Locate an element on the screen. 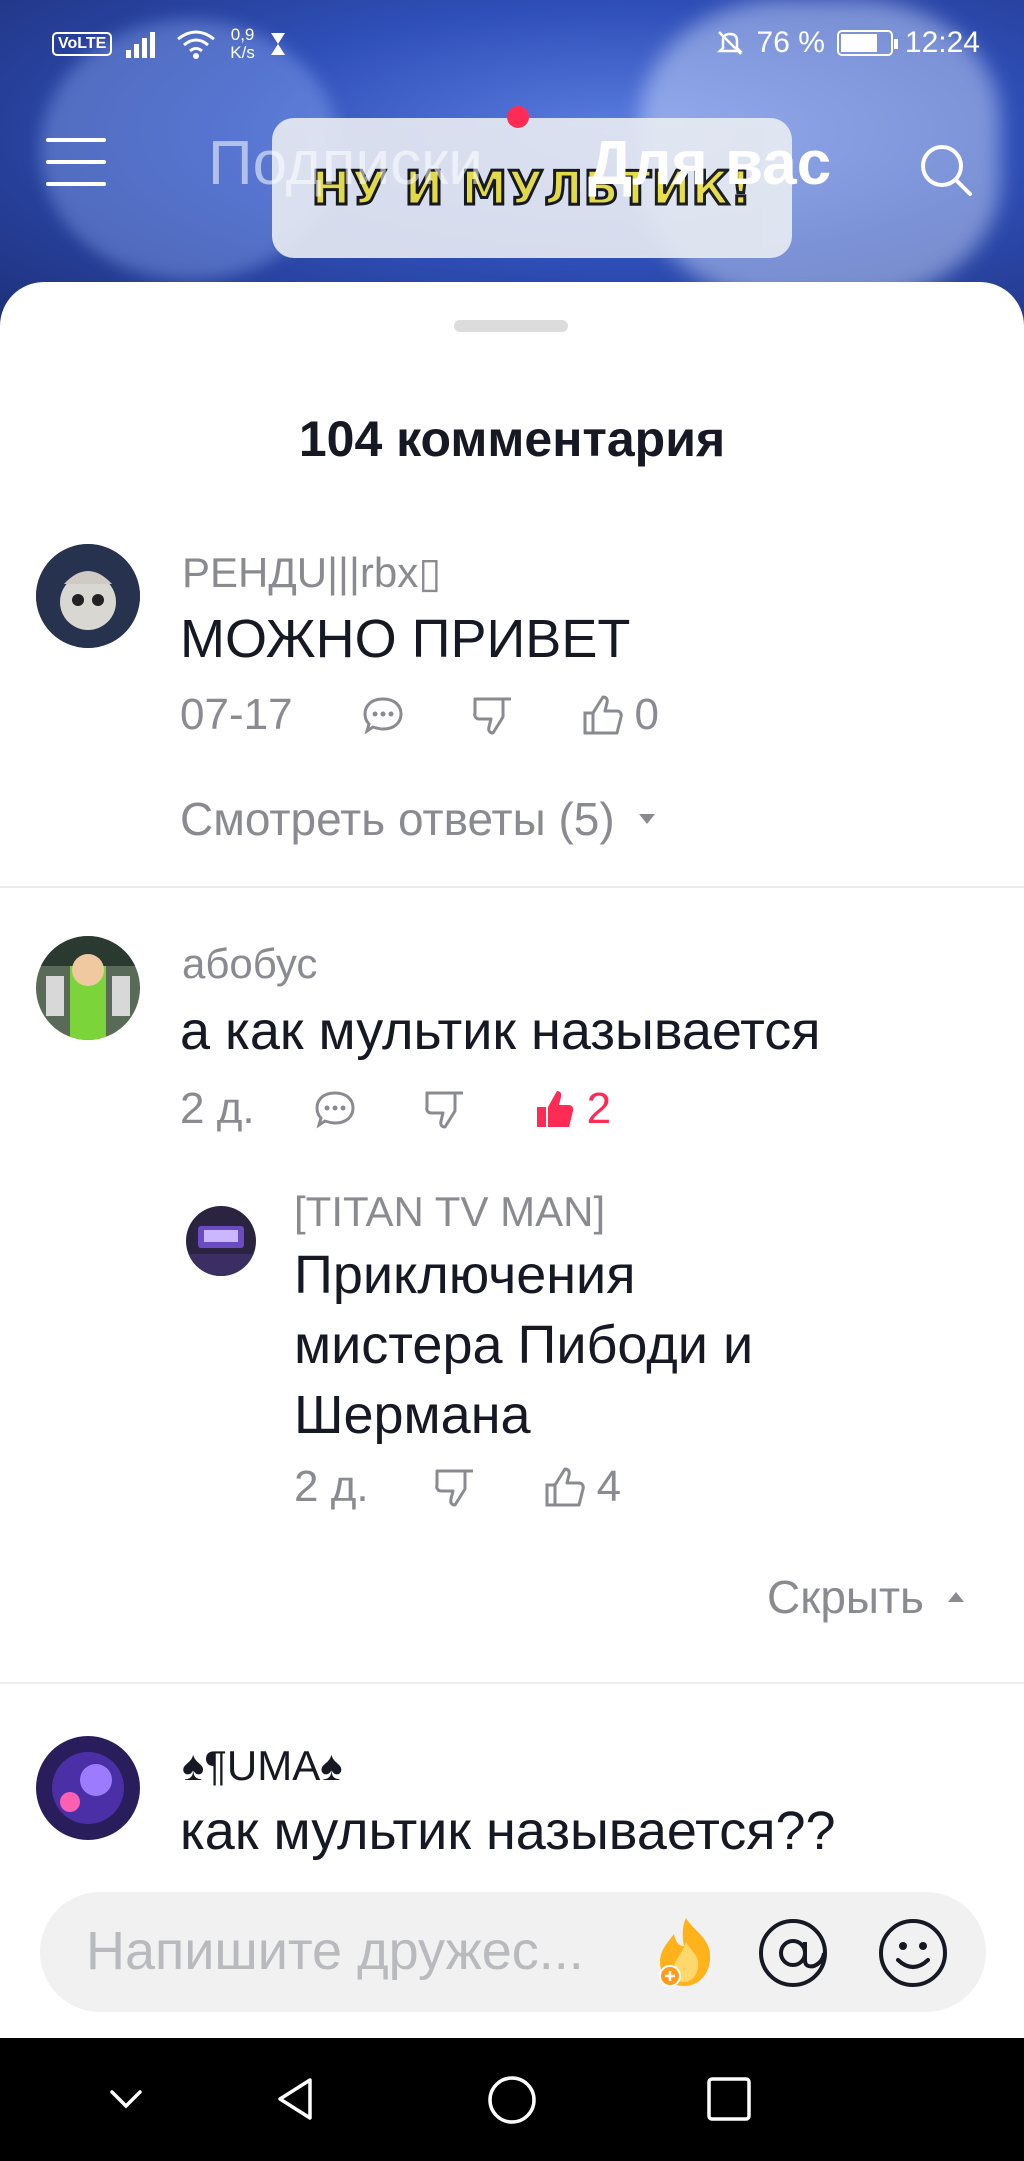 The height and width of the screenshot is (2161, 1024). comments-count-title: 104 комментария is located at coordinates (512, 439).